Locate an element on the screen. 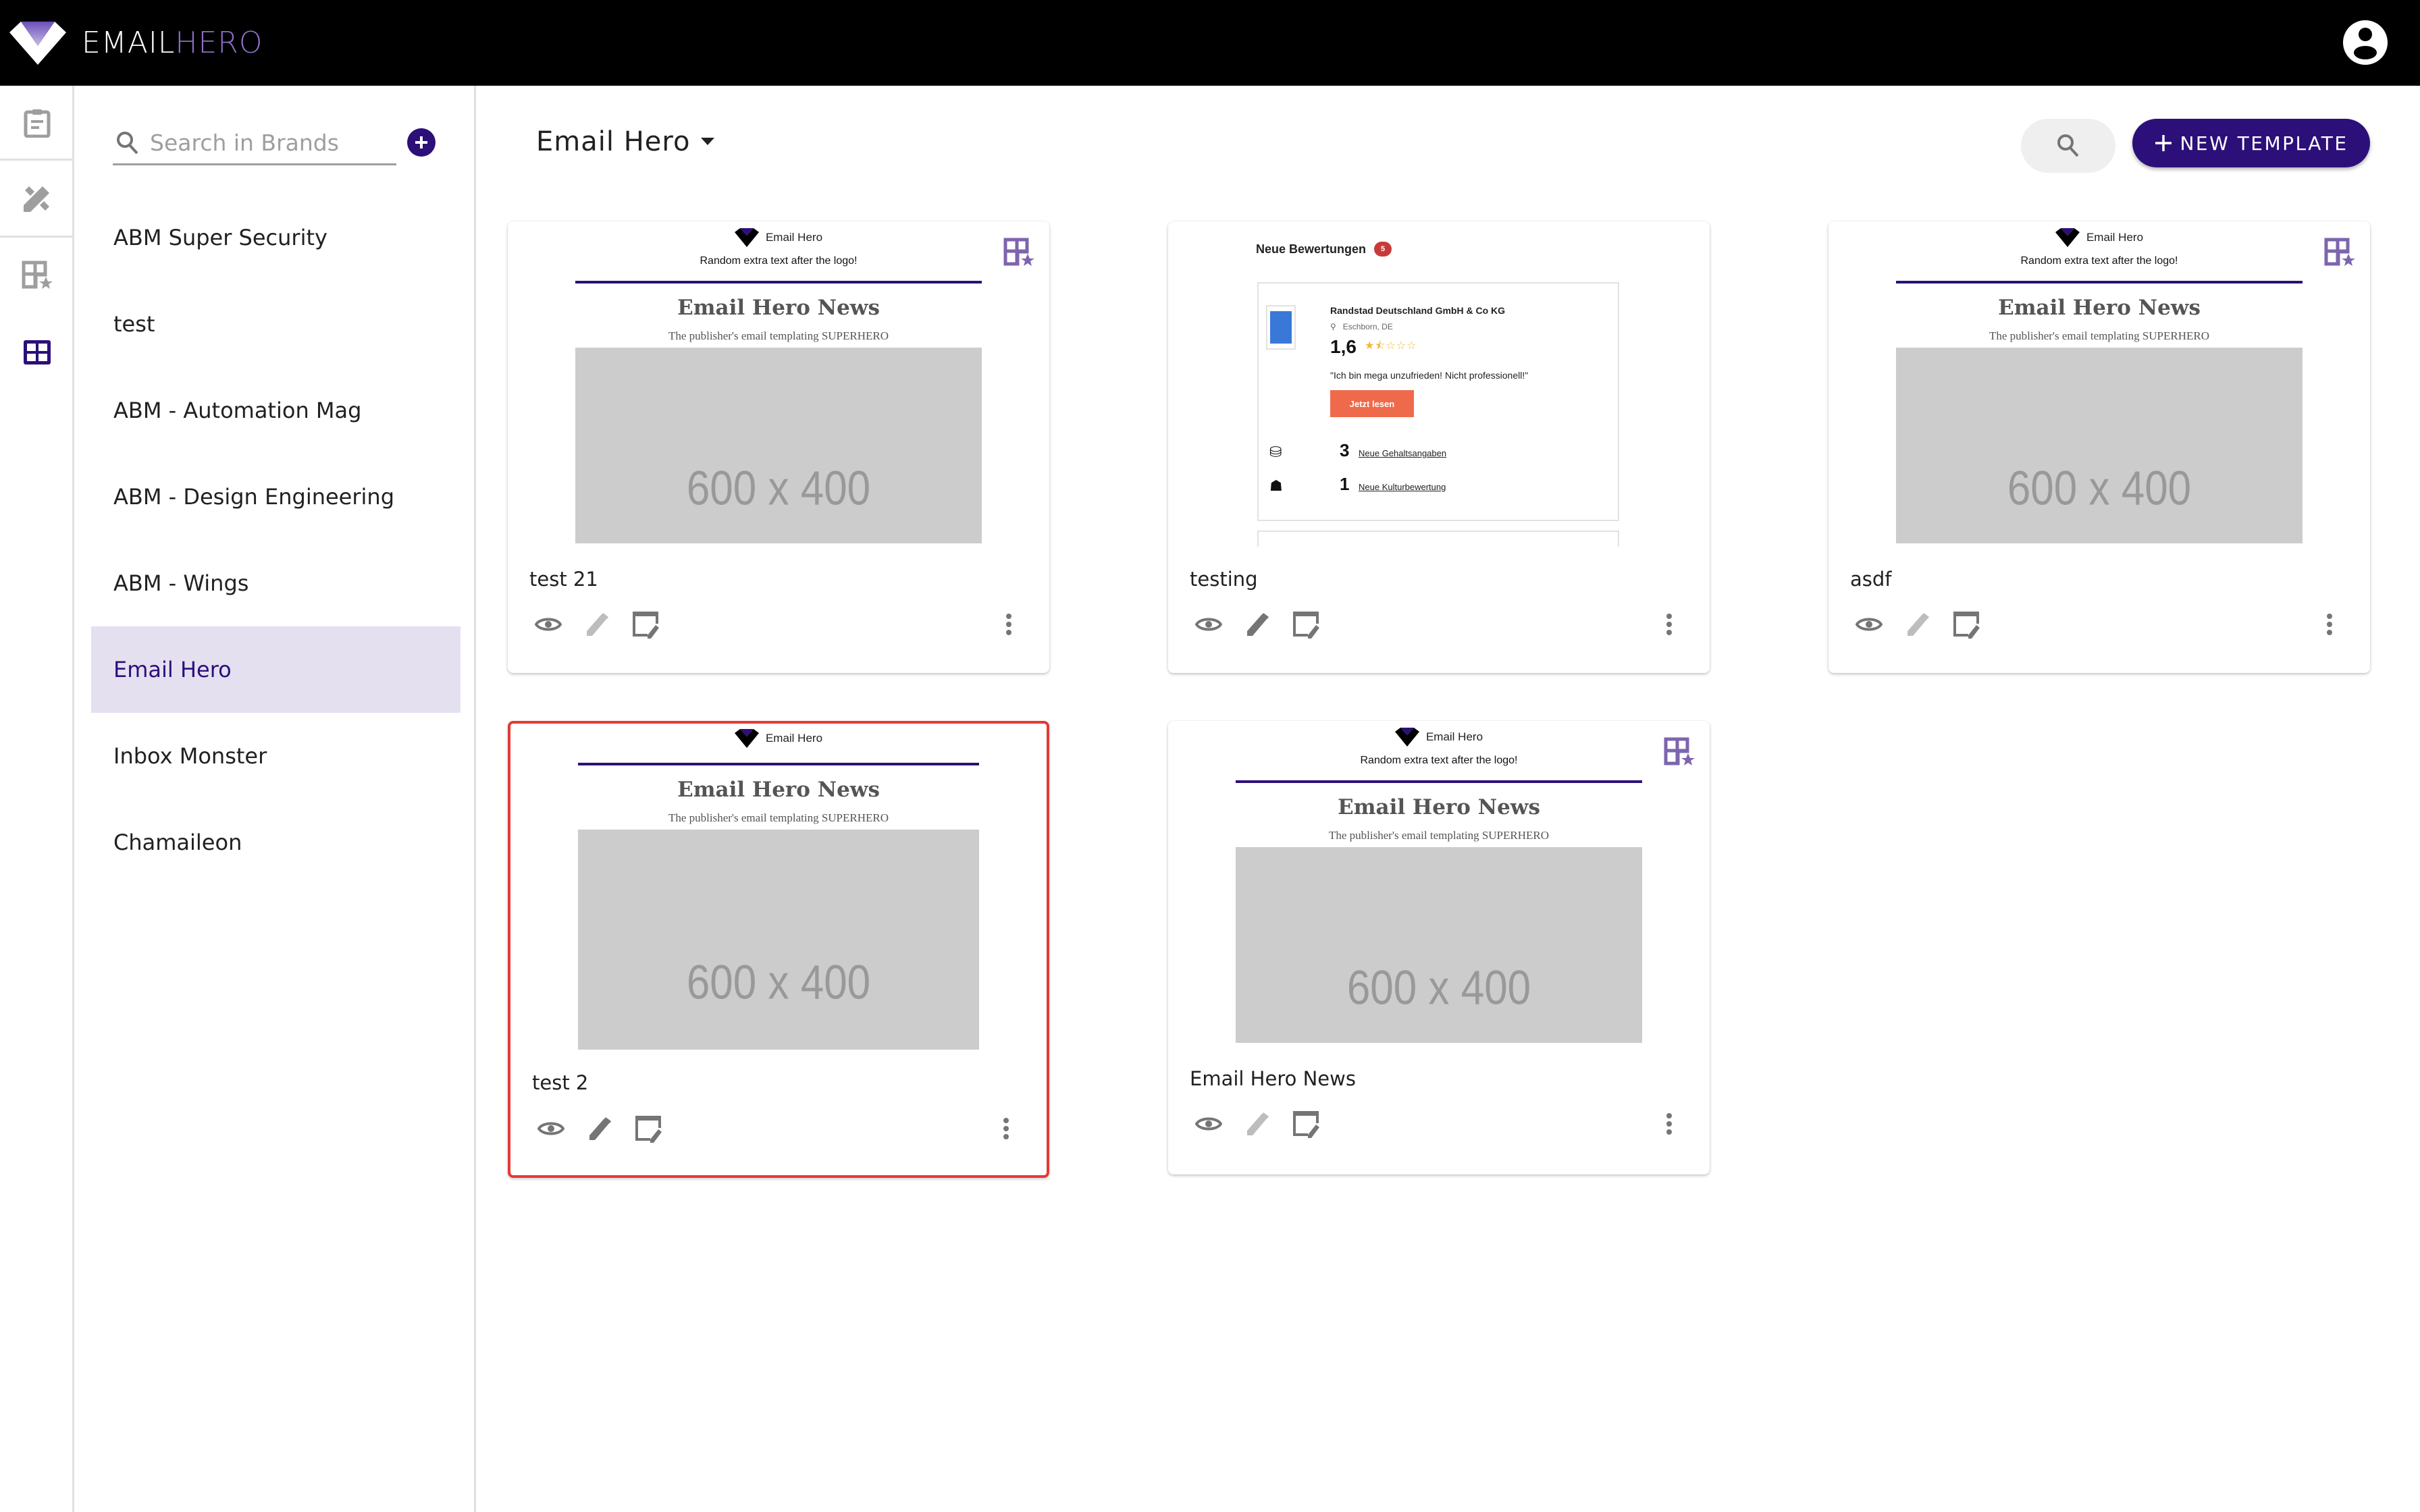 The width and height of the screenshot is (2420, 1512). company-logo is located at coordinates (1281, 327).